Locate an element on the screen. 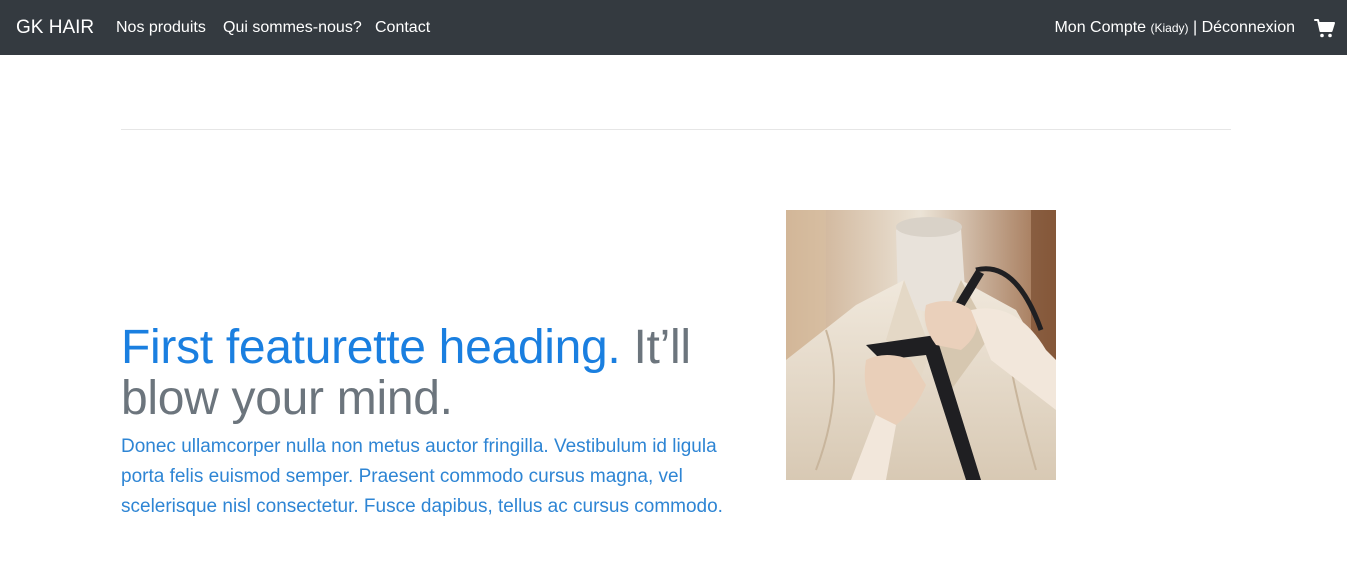 The image size is (1347, 567). cart-icon is located at coordinates (1325, 28).